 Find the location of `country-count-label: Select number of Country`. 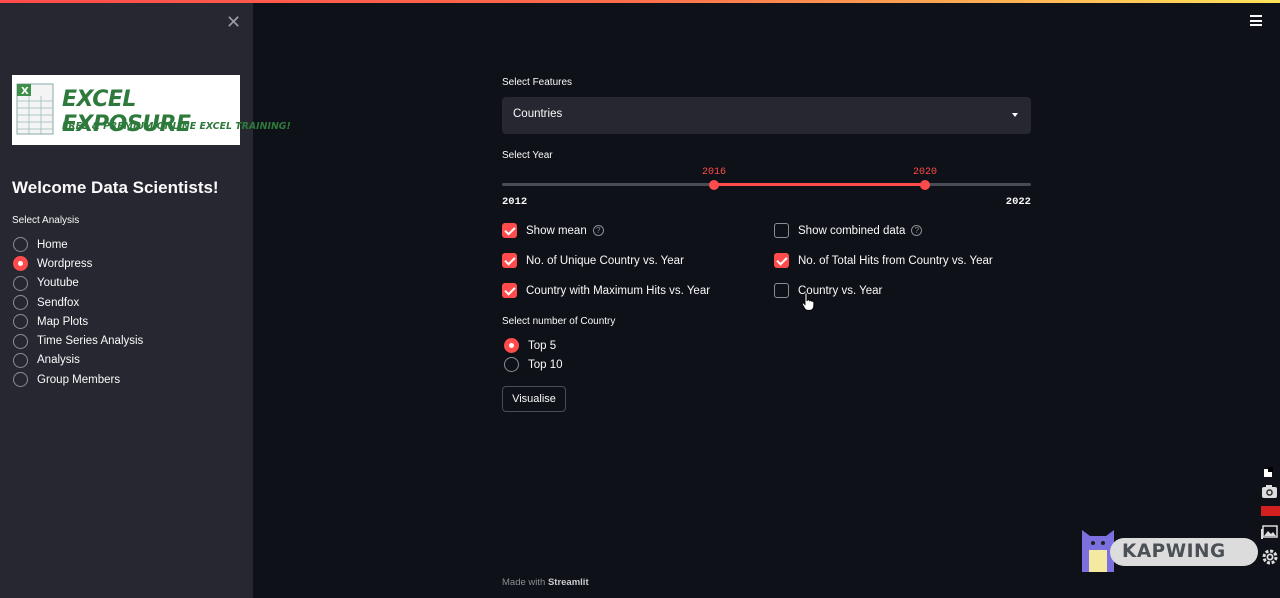

country-count-label: Select number of Country is located at coordinates (559, 321).